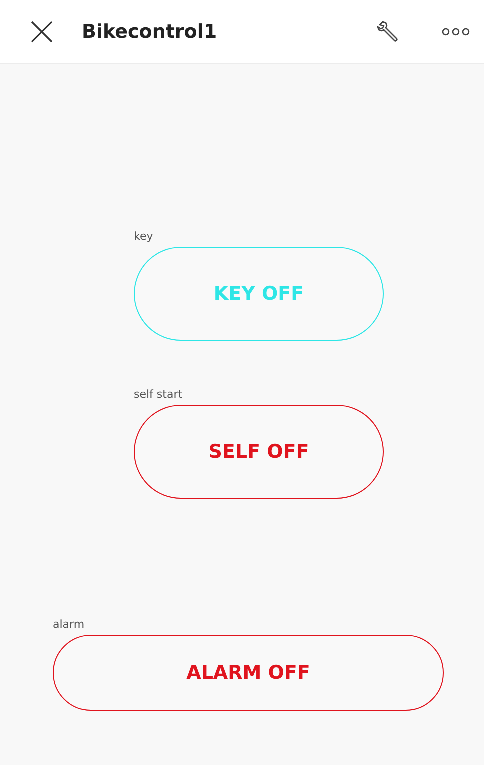 The image size is (484, 765). What do you see at coordinates (248, 673) in the screenshot?
I see `toggle-button: ALARM OFF` at bounding box center [248, 673].